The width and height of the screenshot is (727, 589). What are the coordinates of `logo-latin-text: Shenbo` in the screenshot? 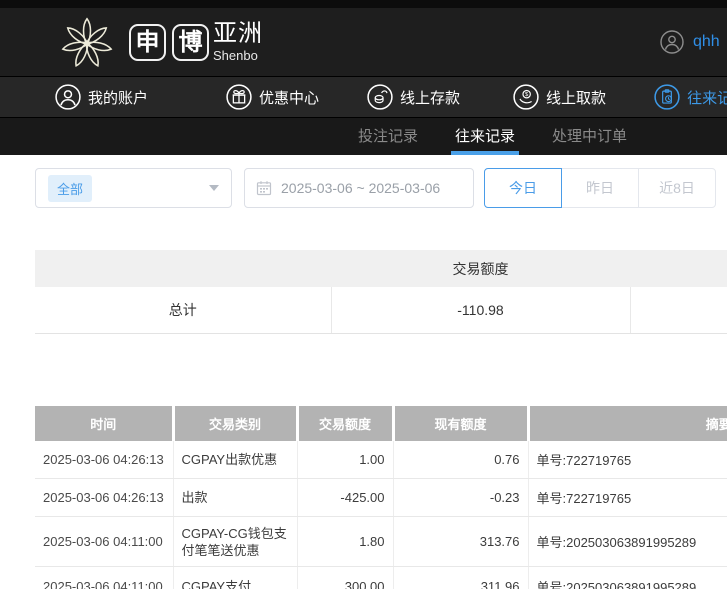 It's located at (235, 55).